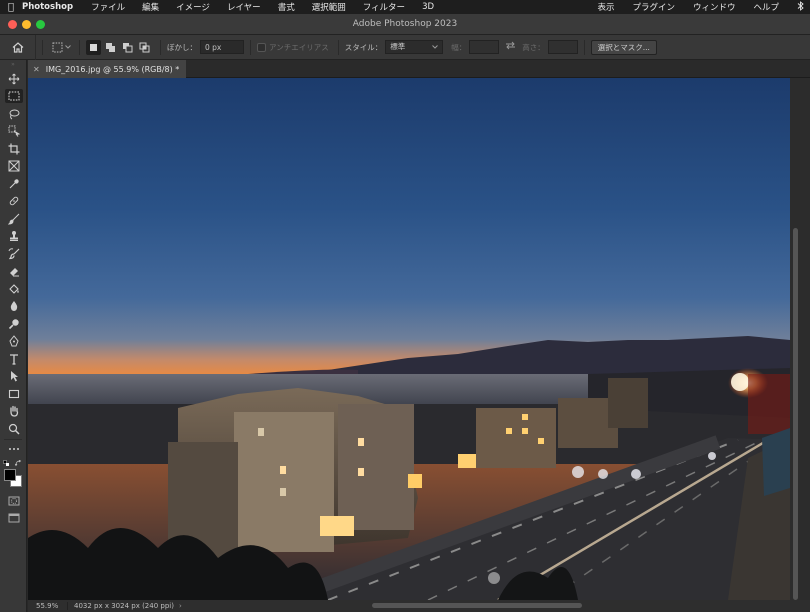 The image size is (810, 612). What do you see at coordinates (13, 97) in the screenshot?
I see `rectangular-marquee-tool` at bounding box center [13, 97].